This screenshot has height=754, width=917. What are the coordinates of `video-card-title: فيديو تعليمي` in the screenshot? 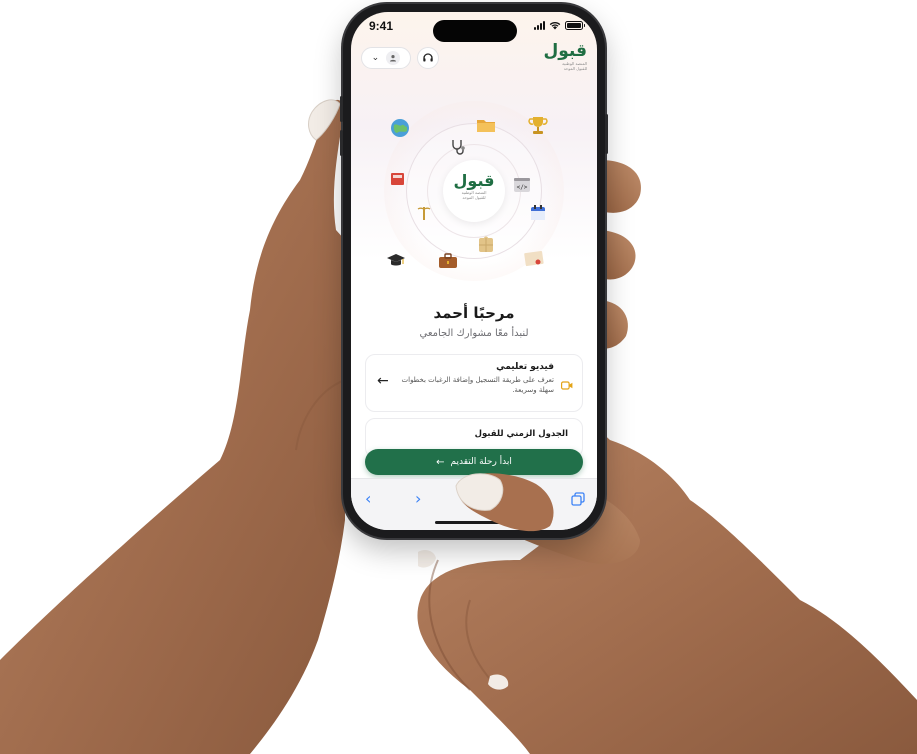 It's located at (525, 367).